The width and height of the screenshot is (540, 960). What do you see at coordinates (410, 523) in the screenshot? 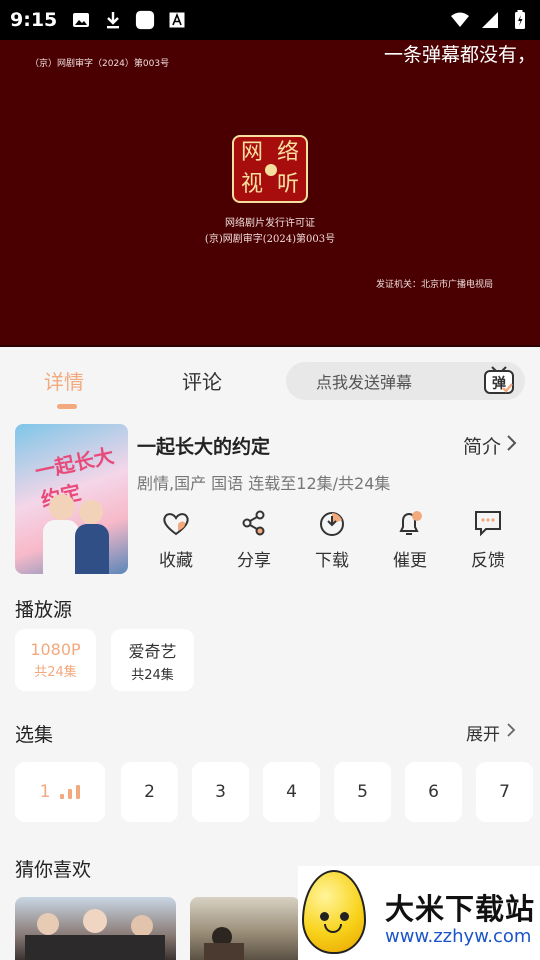
I see `bell-icon` at bounding box center [410, 523].